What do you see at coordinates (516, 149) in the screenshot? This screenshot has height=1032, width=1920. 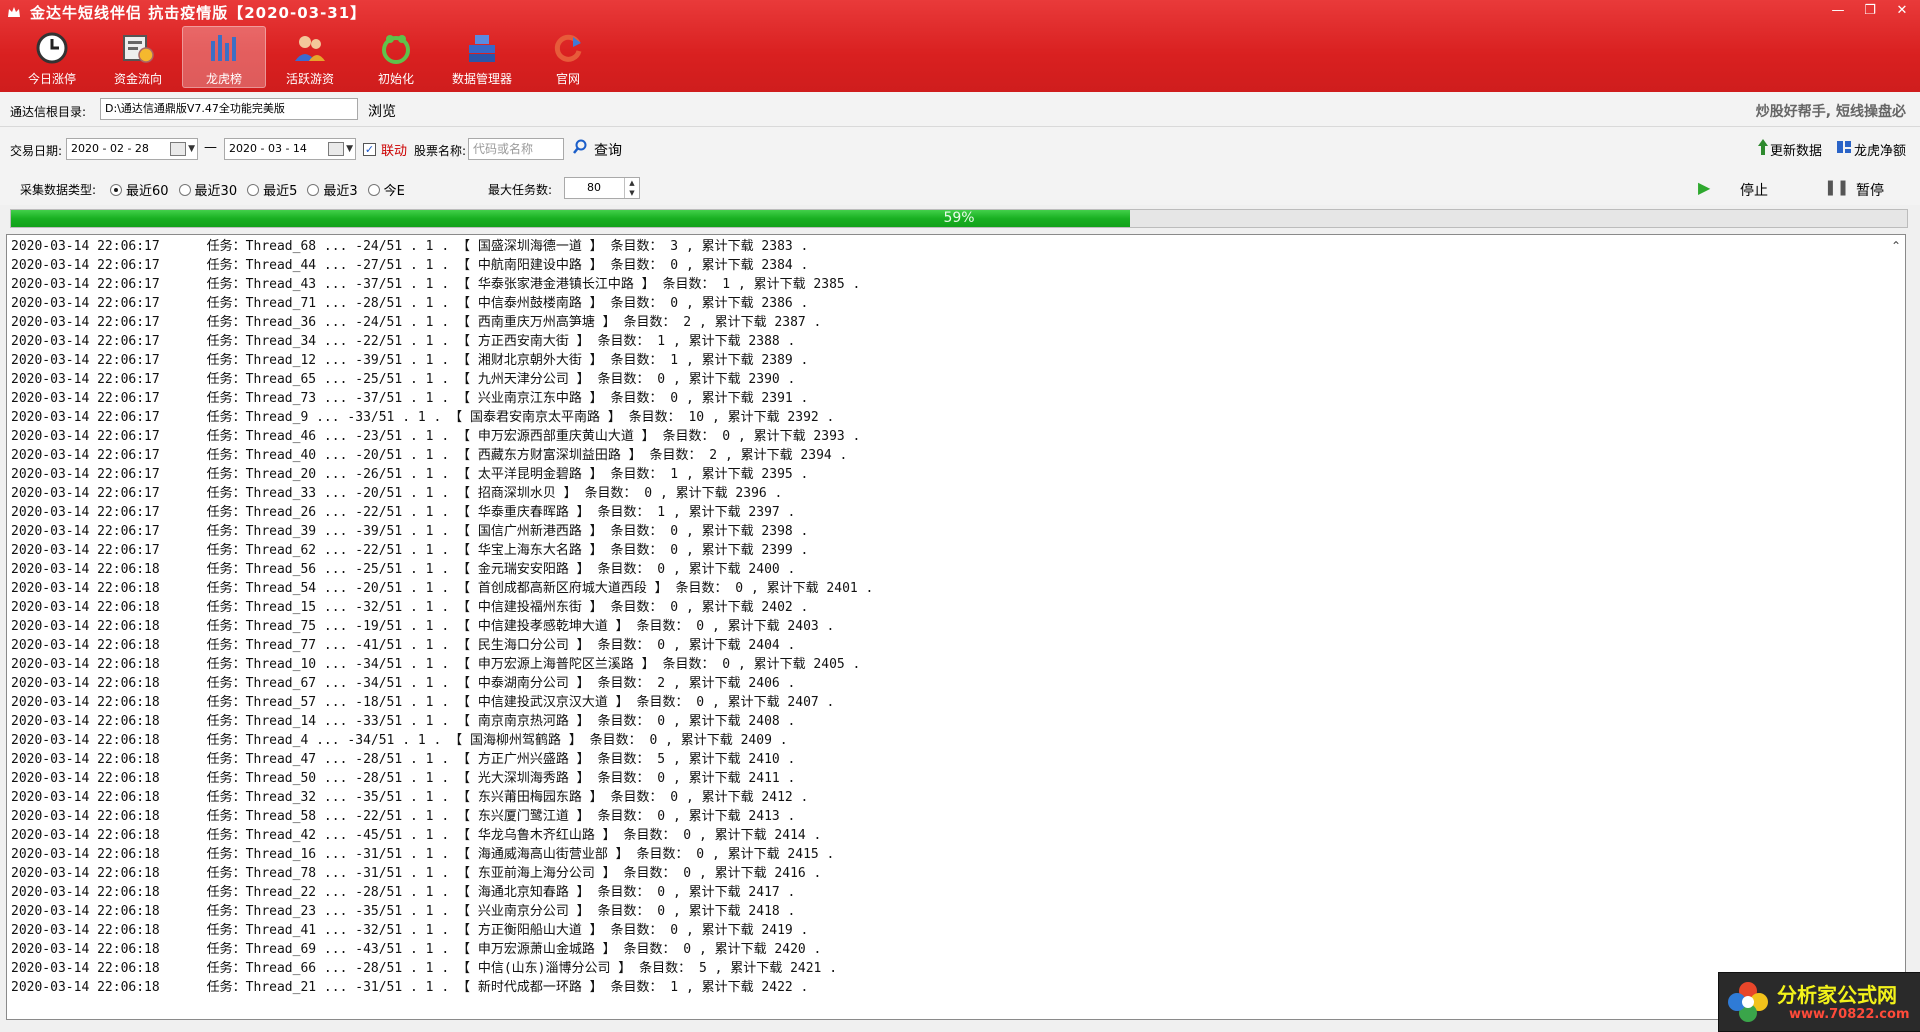 I see `stock-search-input: 代码或名称` at bounding box center [516, 149].